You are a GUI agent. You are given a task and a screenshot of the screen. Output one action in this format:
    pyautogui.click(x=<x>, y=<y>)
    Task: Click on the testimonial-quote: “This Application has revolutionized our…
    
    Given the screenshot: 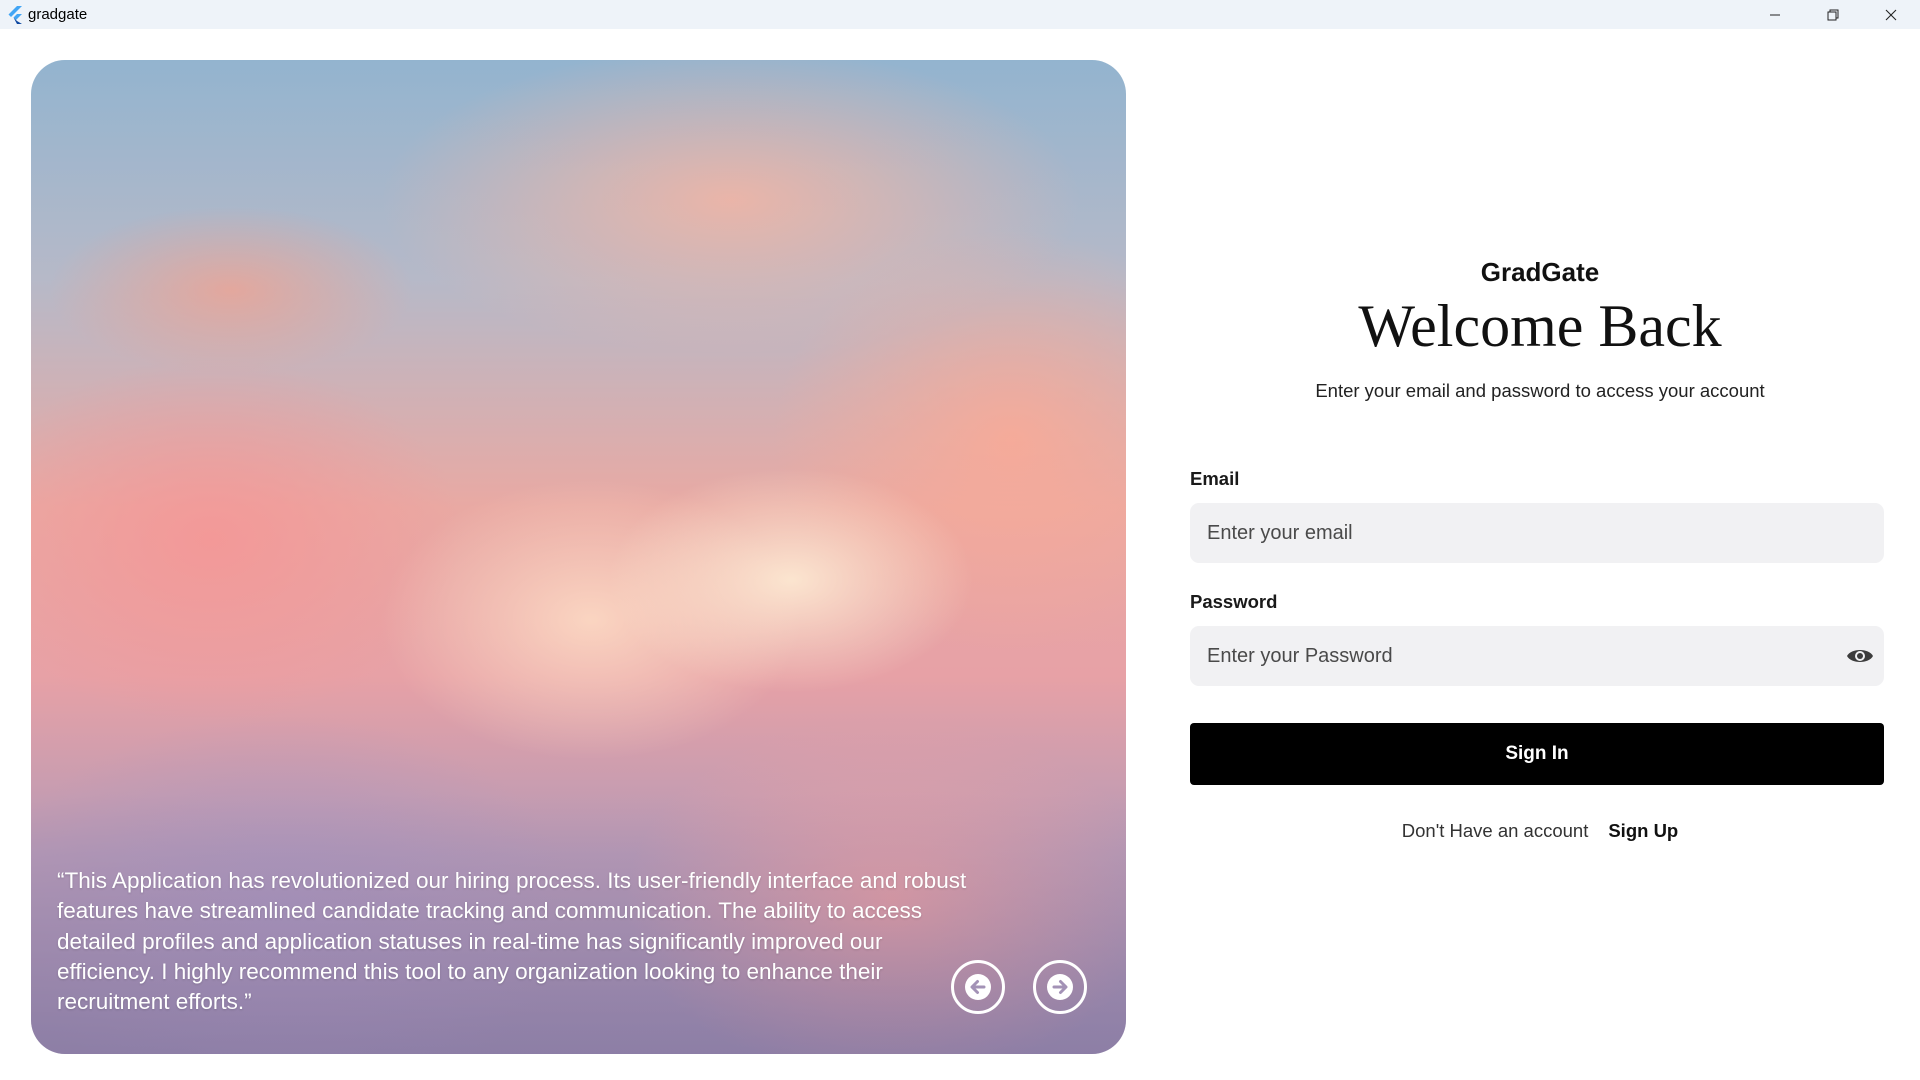 What is the action you would take?
    pyautogui.click(x=512, y=941)
    